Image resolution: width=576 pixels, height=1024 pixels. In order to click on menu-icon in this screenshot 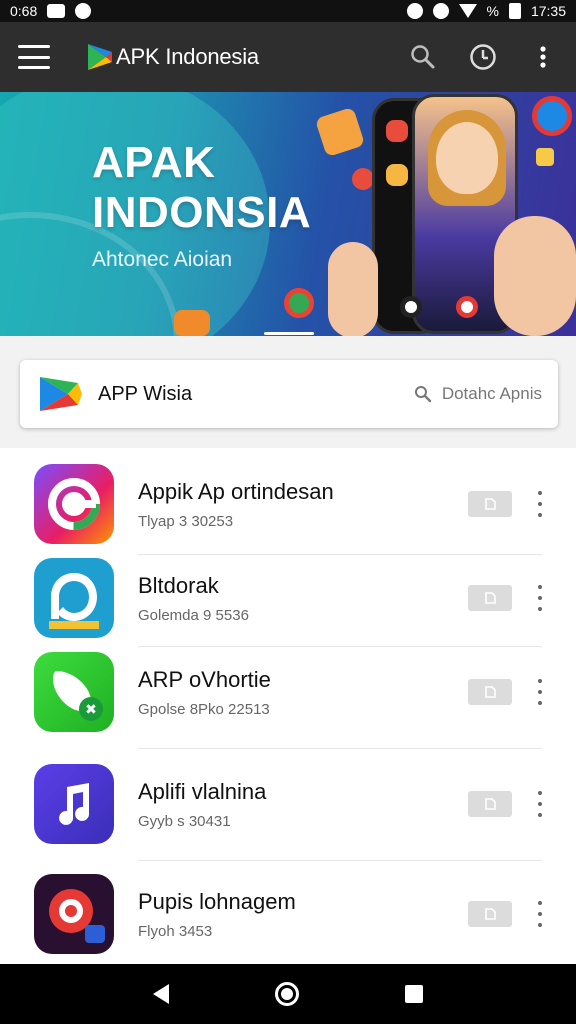, I will do `click(34, 57)`.